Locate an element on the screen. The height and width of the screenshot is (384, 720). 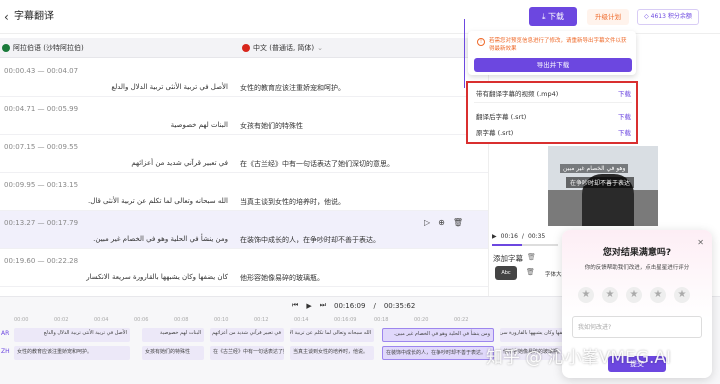
timeline-tick: 00:08 is located at coordinates (181, 320).